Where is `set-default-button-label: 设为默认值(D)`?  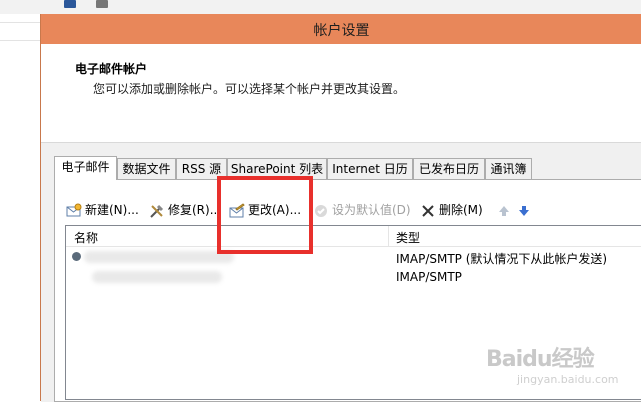
set-default-button-label: 设为默认值(D) is located at coordinates (371, 210).